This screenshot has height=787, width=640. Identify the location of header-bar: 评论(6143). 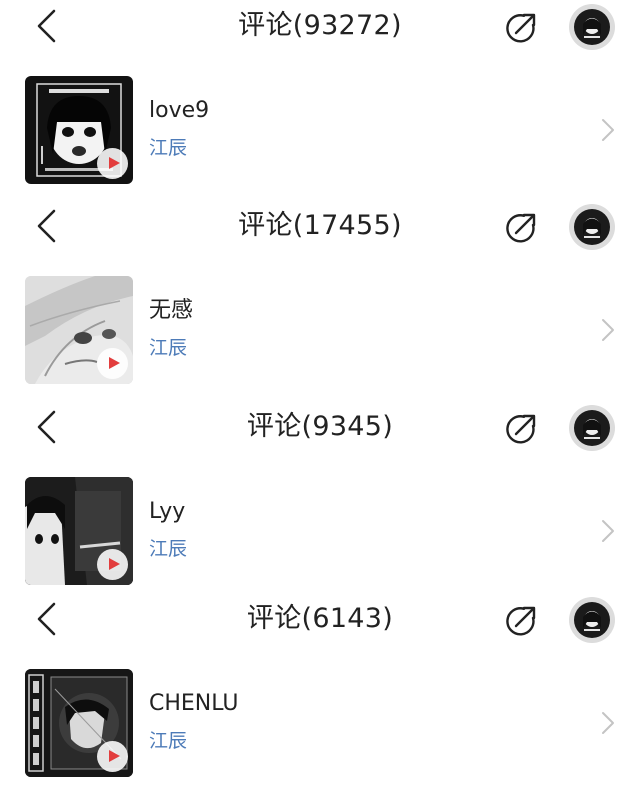
(320, 619).